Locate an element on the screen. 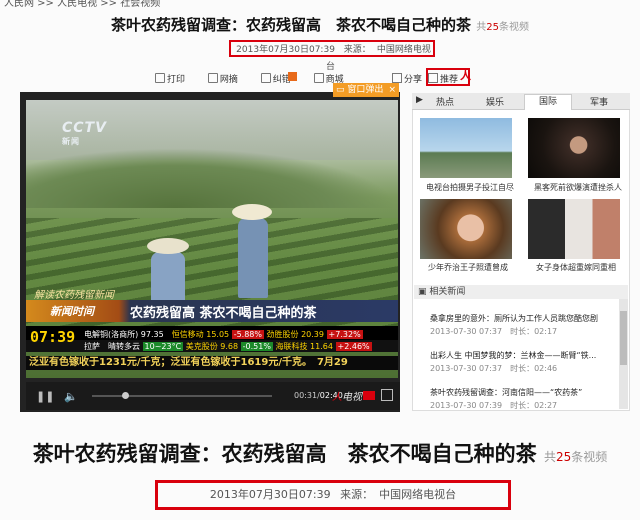 The width and height of the screenshot is (640, 520). print-icon is located at coordinates (160, 78).